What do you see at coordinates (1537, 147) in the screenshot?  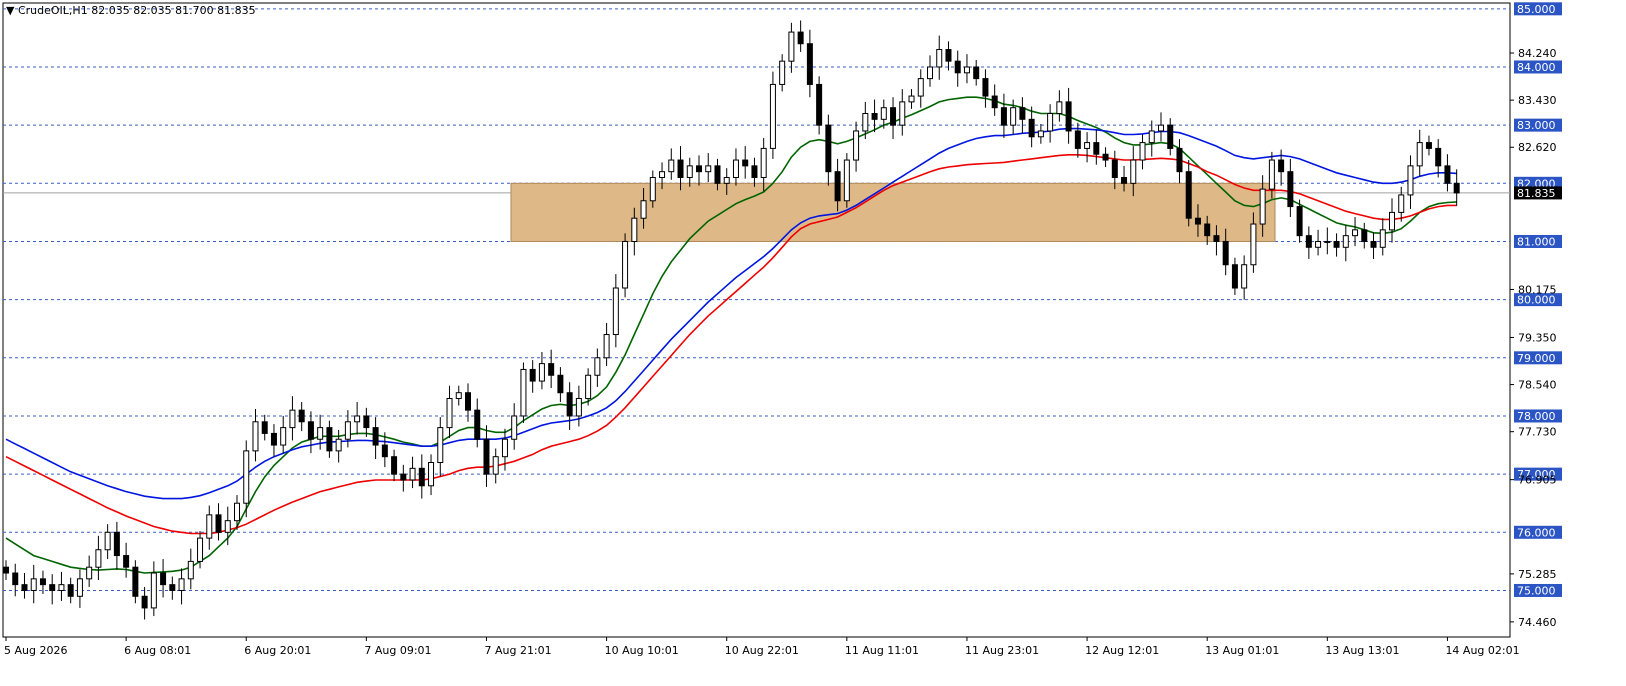 I see `y-tick-label: 82.620` at bounding box center [1537, 147].